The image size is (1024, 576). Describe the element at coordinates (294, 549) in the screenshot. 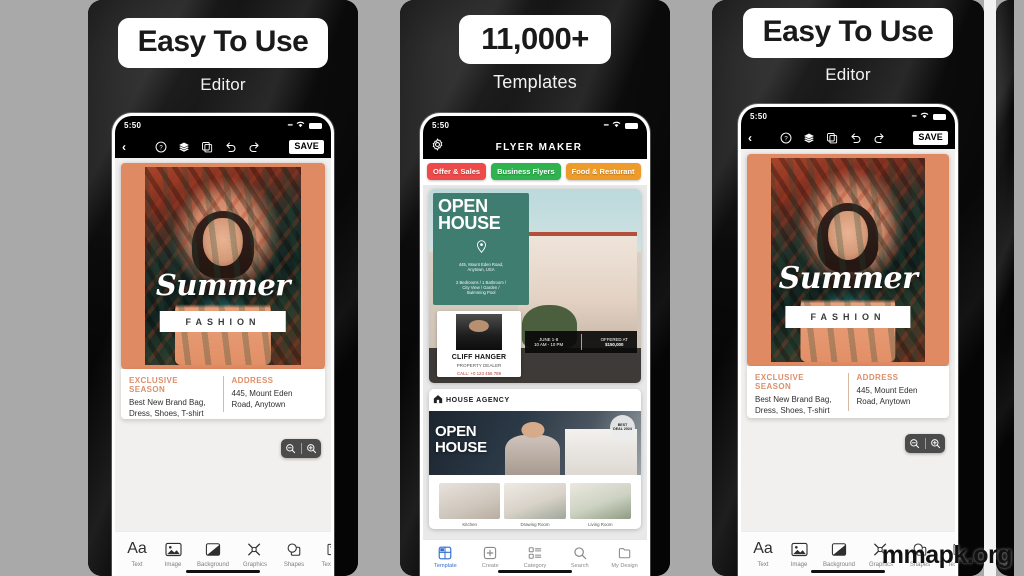

I see `shapes-icon` at that location.